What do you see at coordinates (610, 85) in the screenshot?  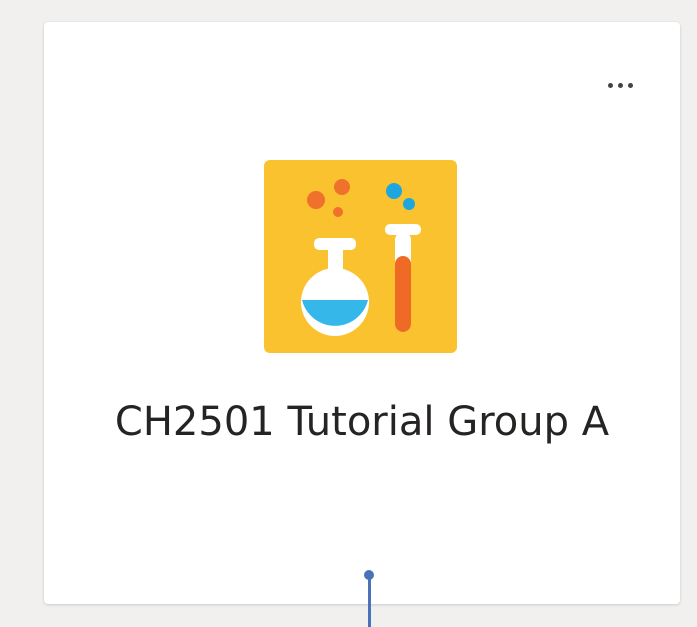 I see `more-options-icon` at bounding box center [610, 85].